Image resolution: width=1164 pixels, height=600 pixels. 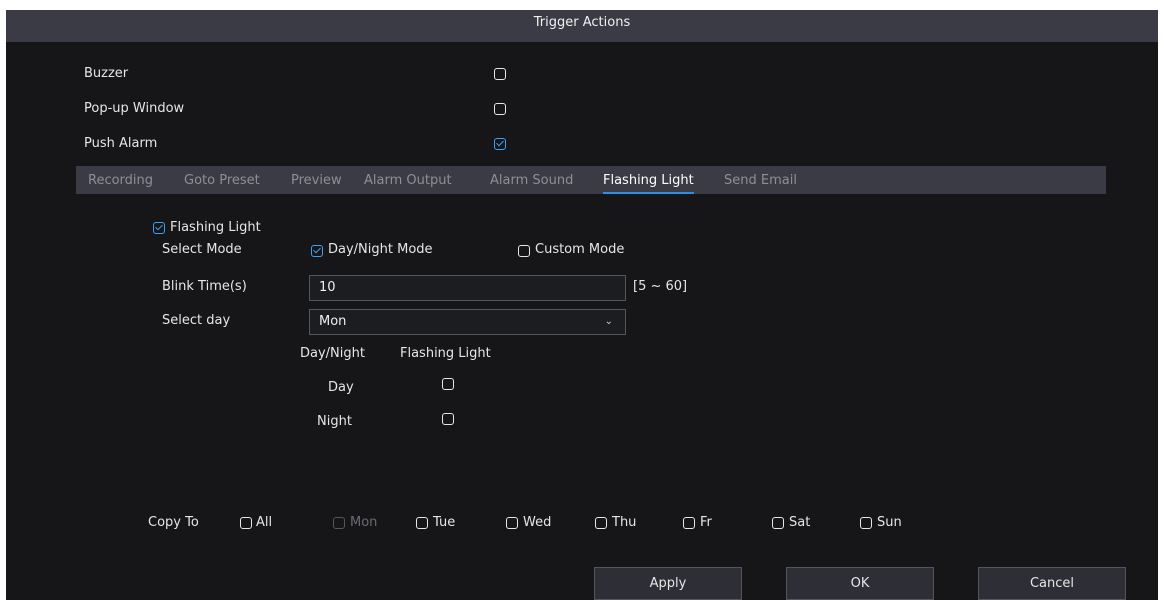 I want to click on day-night-column-header: Day/Night, so click(x=332, y=353).